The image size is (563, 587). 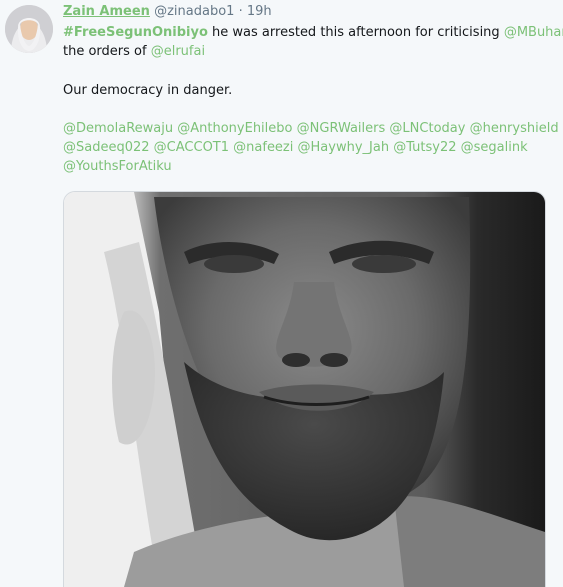 I want to click on mention-link: @nafeezi, so click(x=263, y=147).